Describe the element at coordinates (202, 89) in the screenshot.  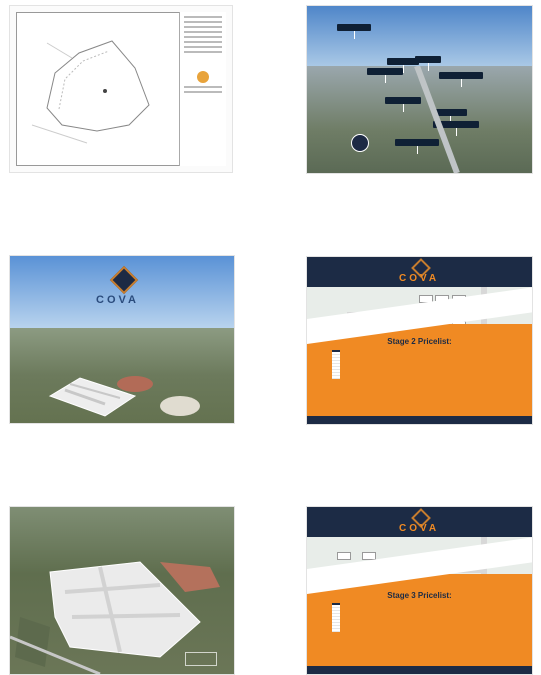
I see `plan-title-block` at that location.